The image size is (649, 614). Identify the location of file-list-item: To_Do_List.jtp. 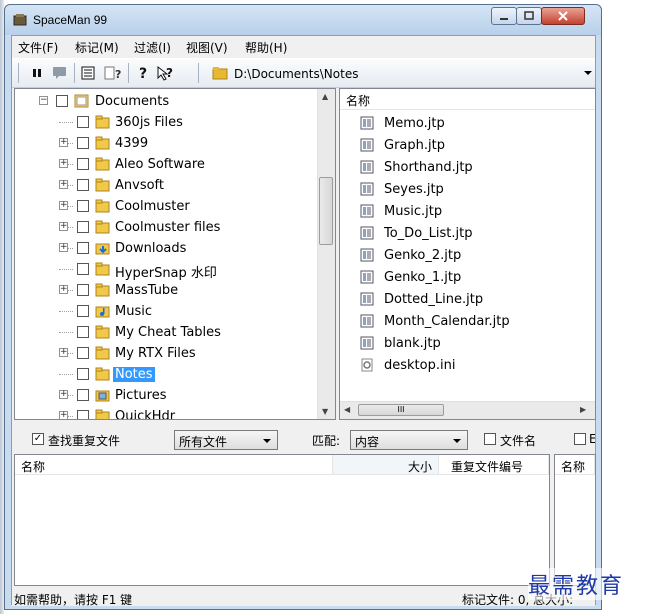
(475, 234).